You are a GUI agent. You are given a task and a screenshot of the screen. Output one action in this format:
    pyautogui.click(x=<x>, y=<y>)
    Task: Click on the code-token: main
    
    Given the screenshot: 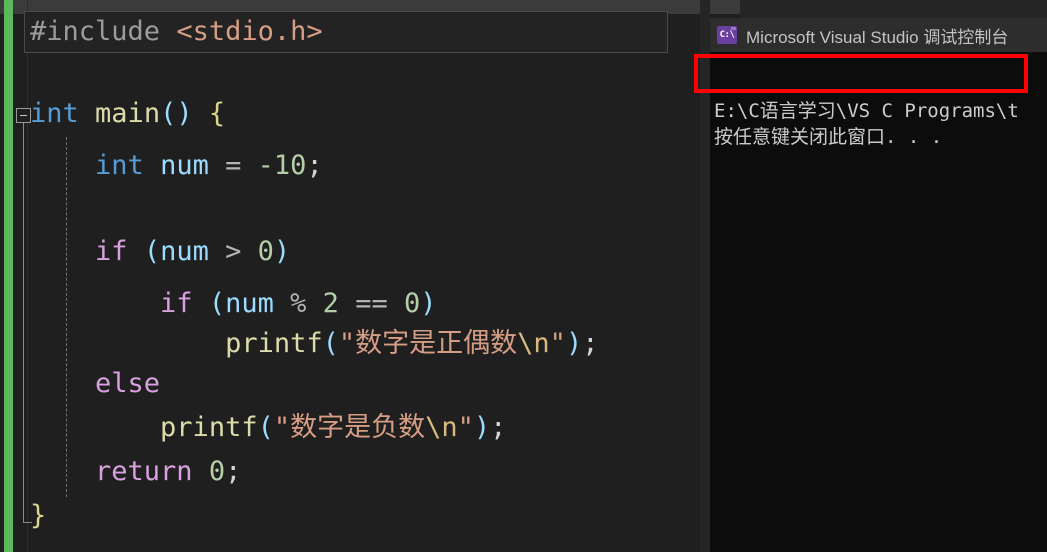 What is the action you would take?
    pyautogui.click(x=128, y=113)
    